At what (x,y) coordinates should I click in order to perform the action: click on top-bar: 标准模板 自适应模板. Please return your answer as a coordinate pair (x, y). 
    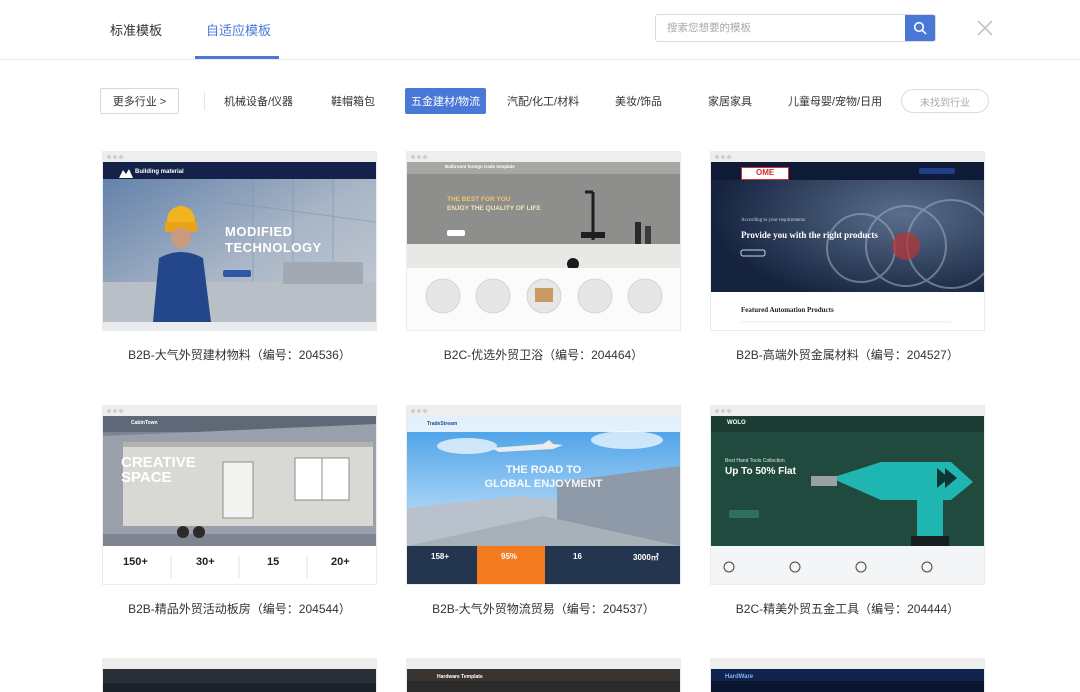
    Looking at the image, I should click on (540, 30).